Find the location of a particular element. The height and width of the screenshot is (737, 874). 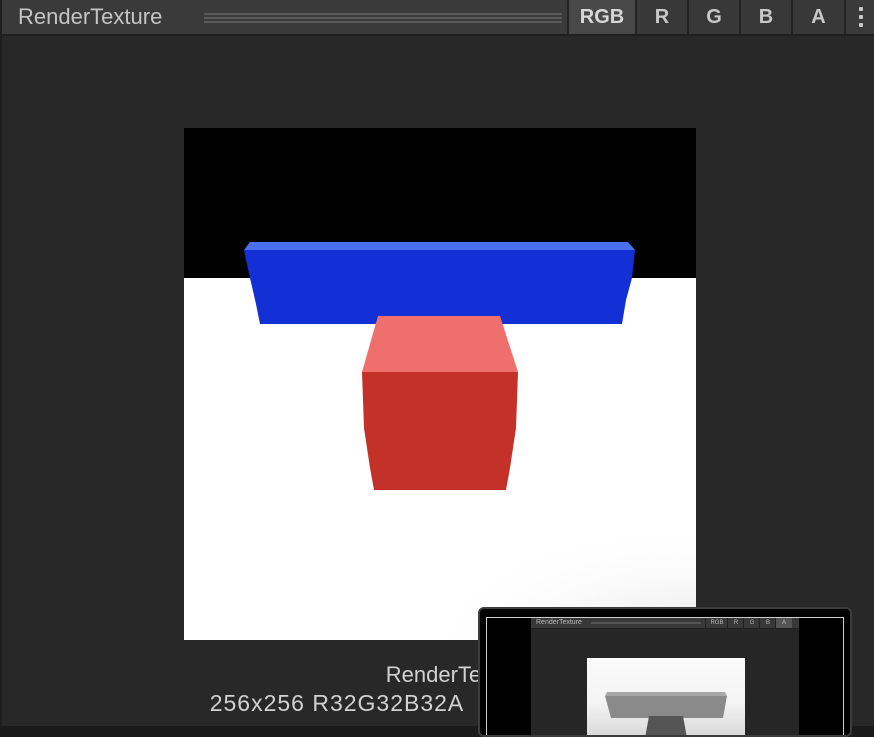

thumbnail-bar-front is located at coordinates (666, 707).